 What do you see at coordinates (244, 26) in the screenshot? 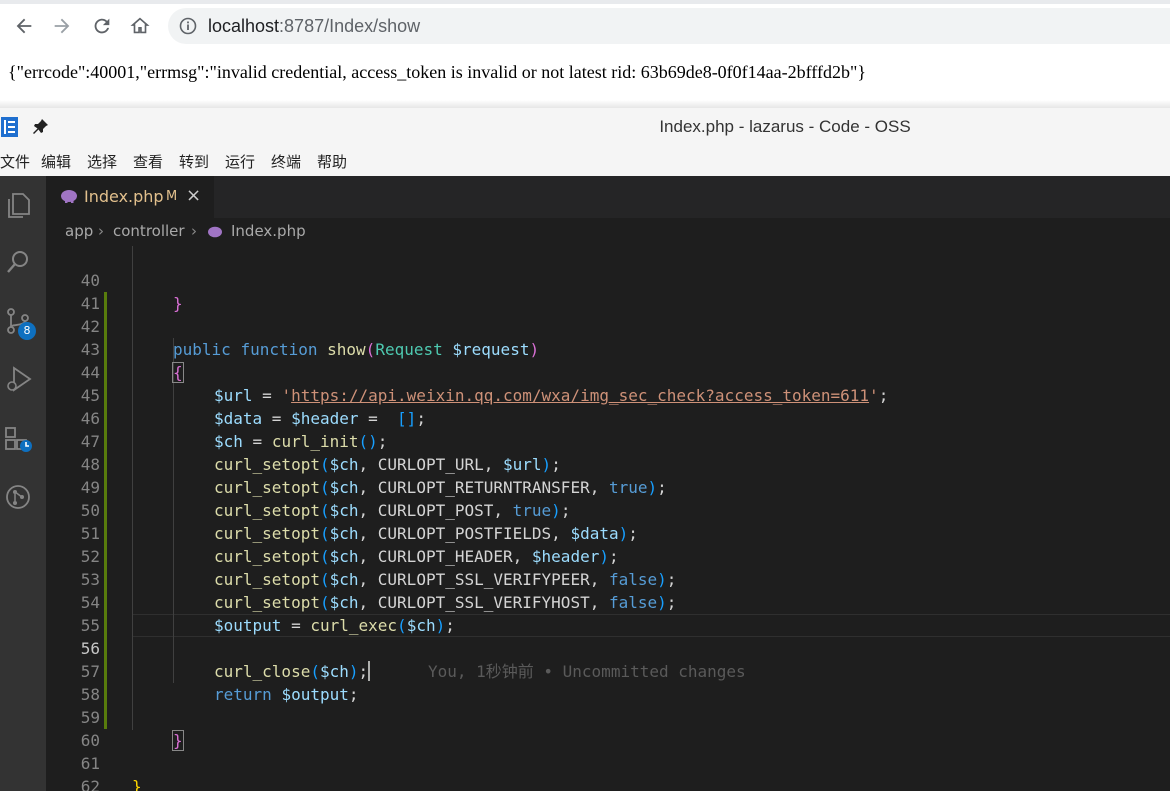
I see `url-host: localhost` at bounding box center [244, 26].